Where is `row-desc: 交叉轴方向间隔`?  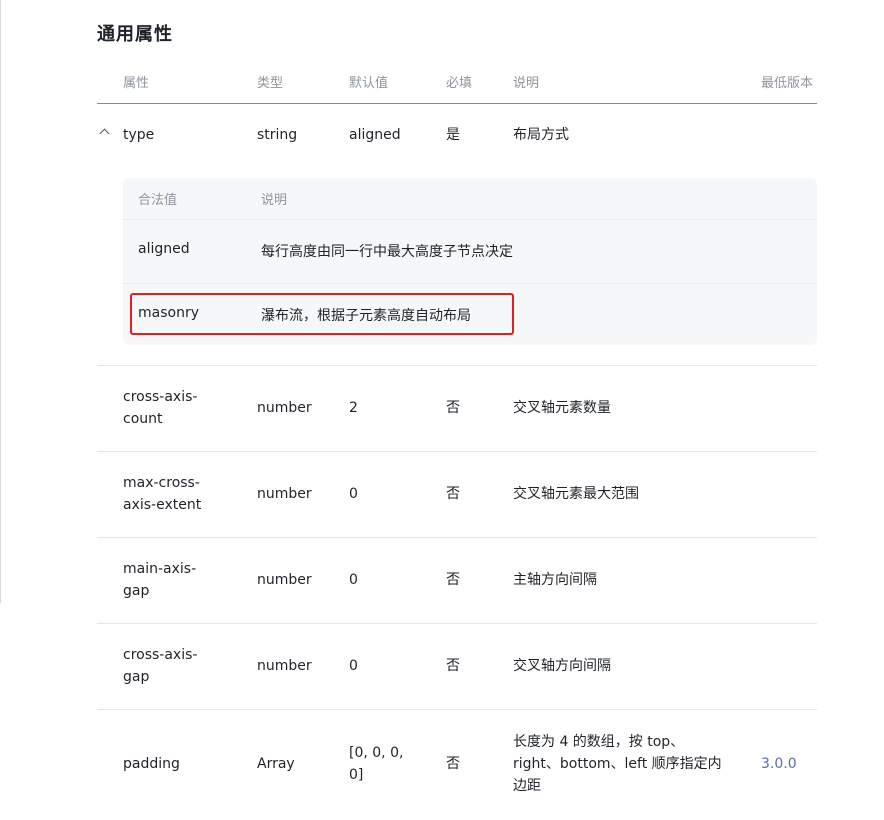
row-desc: 交叉轴方向间隔 is located at coordinates (562, 666).